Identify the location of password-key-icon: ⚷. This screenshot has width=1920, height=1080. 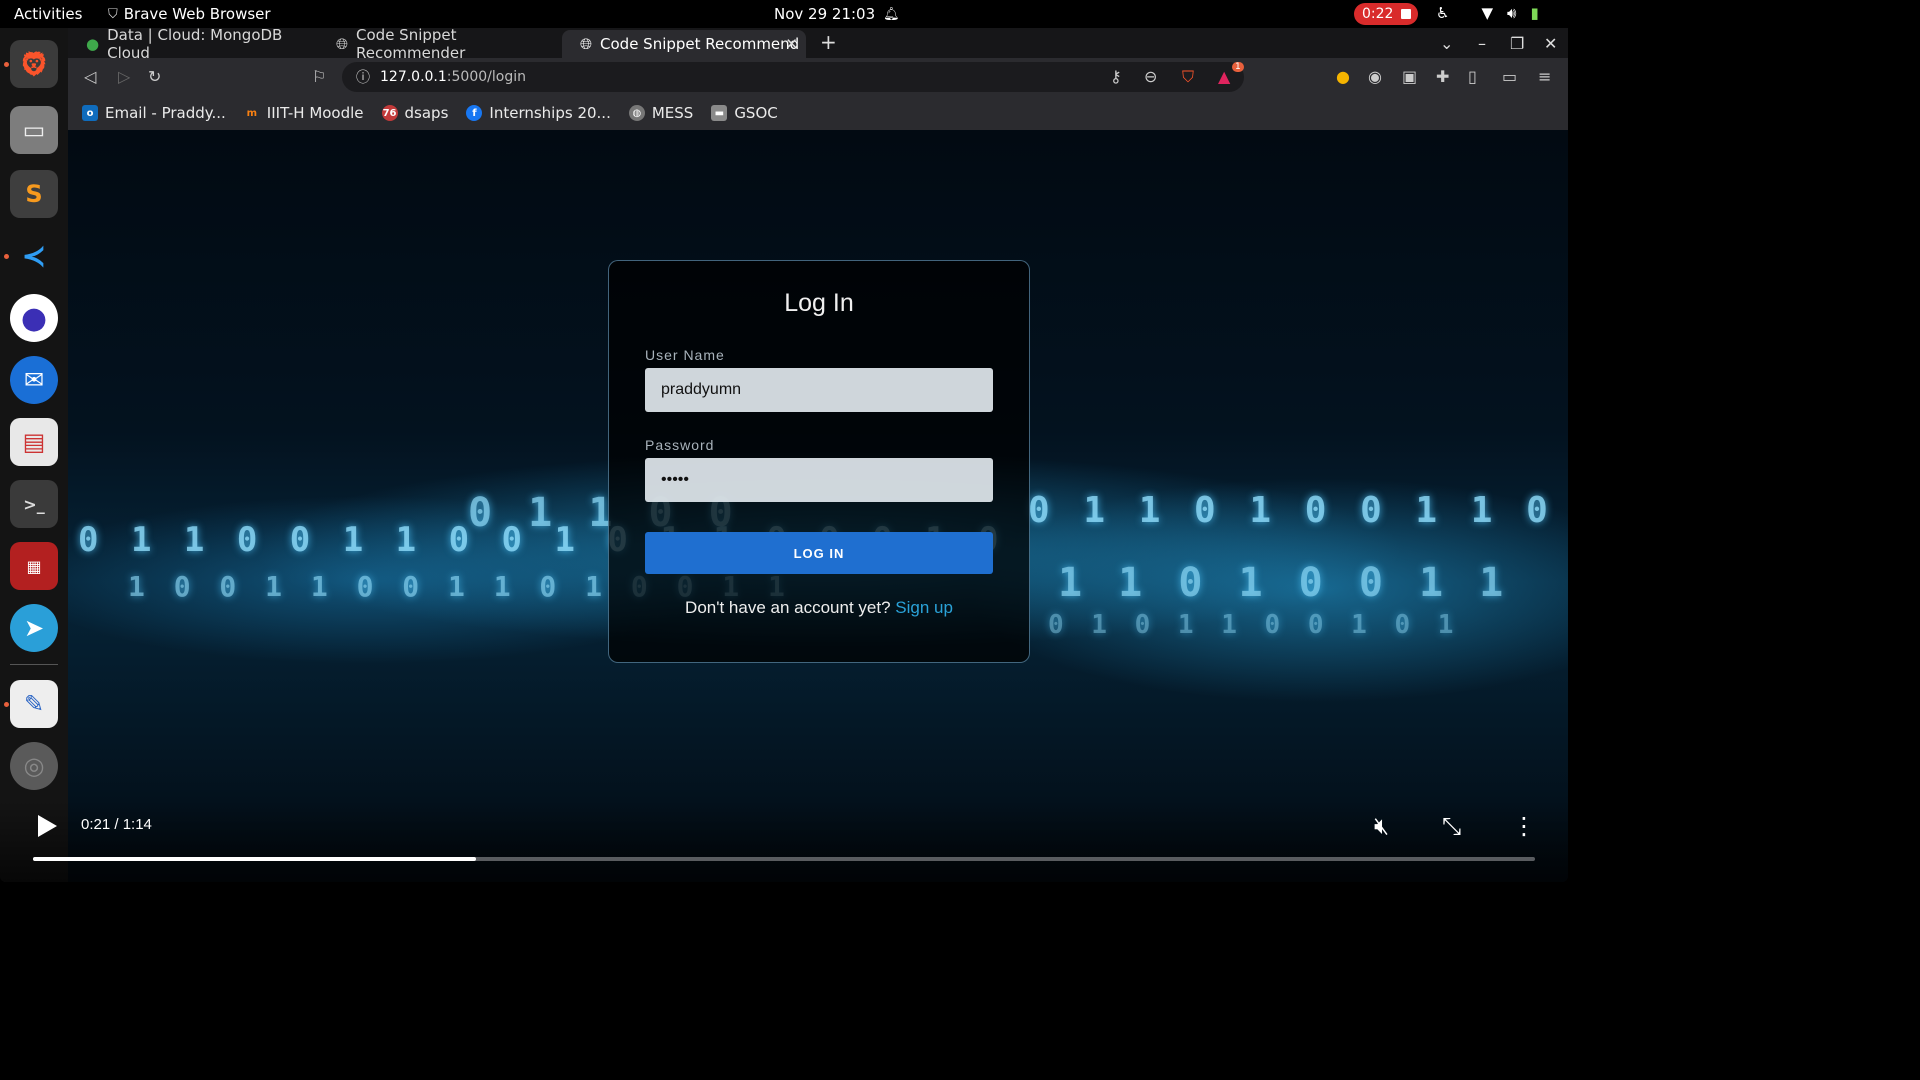
(1116, 76).